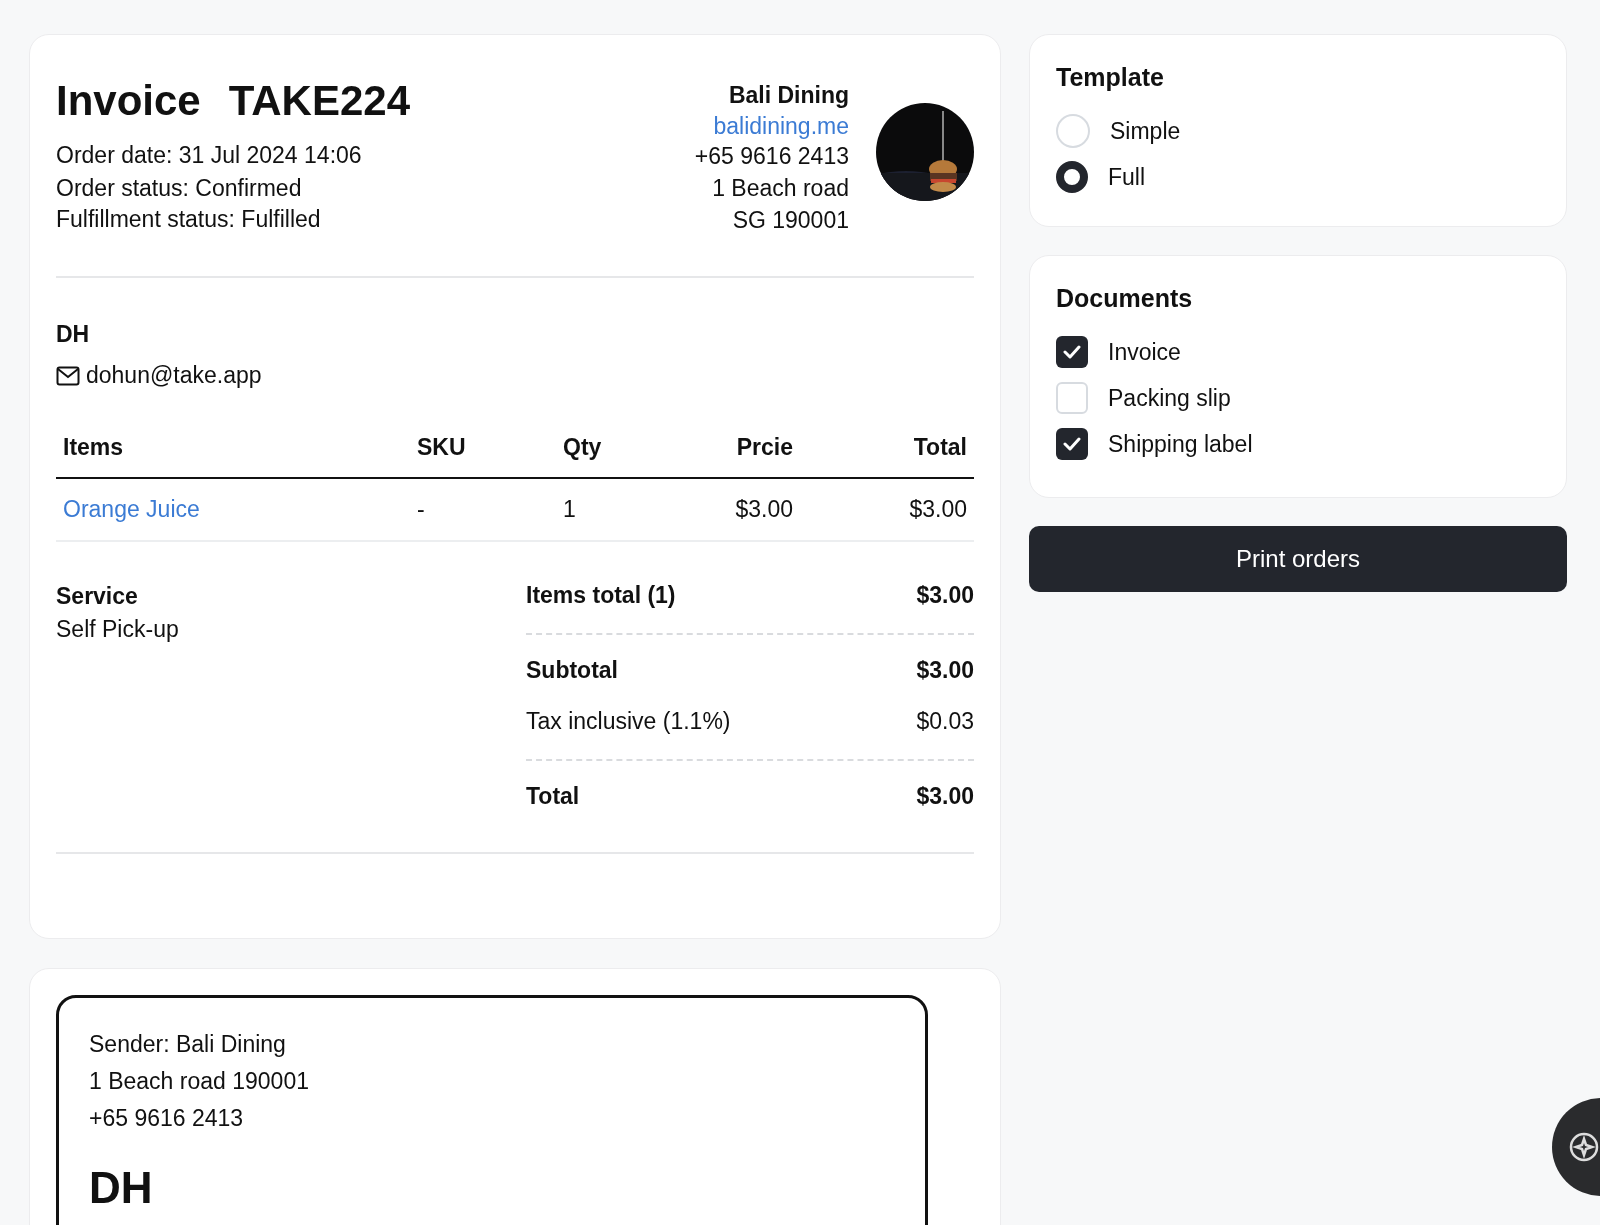 This screenshot has width=1600, height=1225. Describe the element at coordinates (780, 188) in the screenshot. I see `business-detail: 1 Beach road` at that location.